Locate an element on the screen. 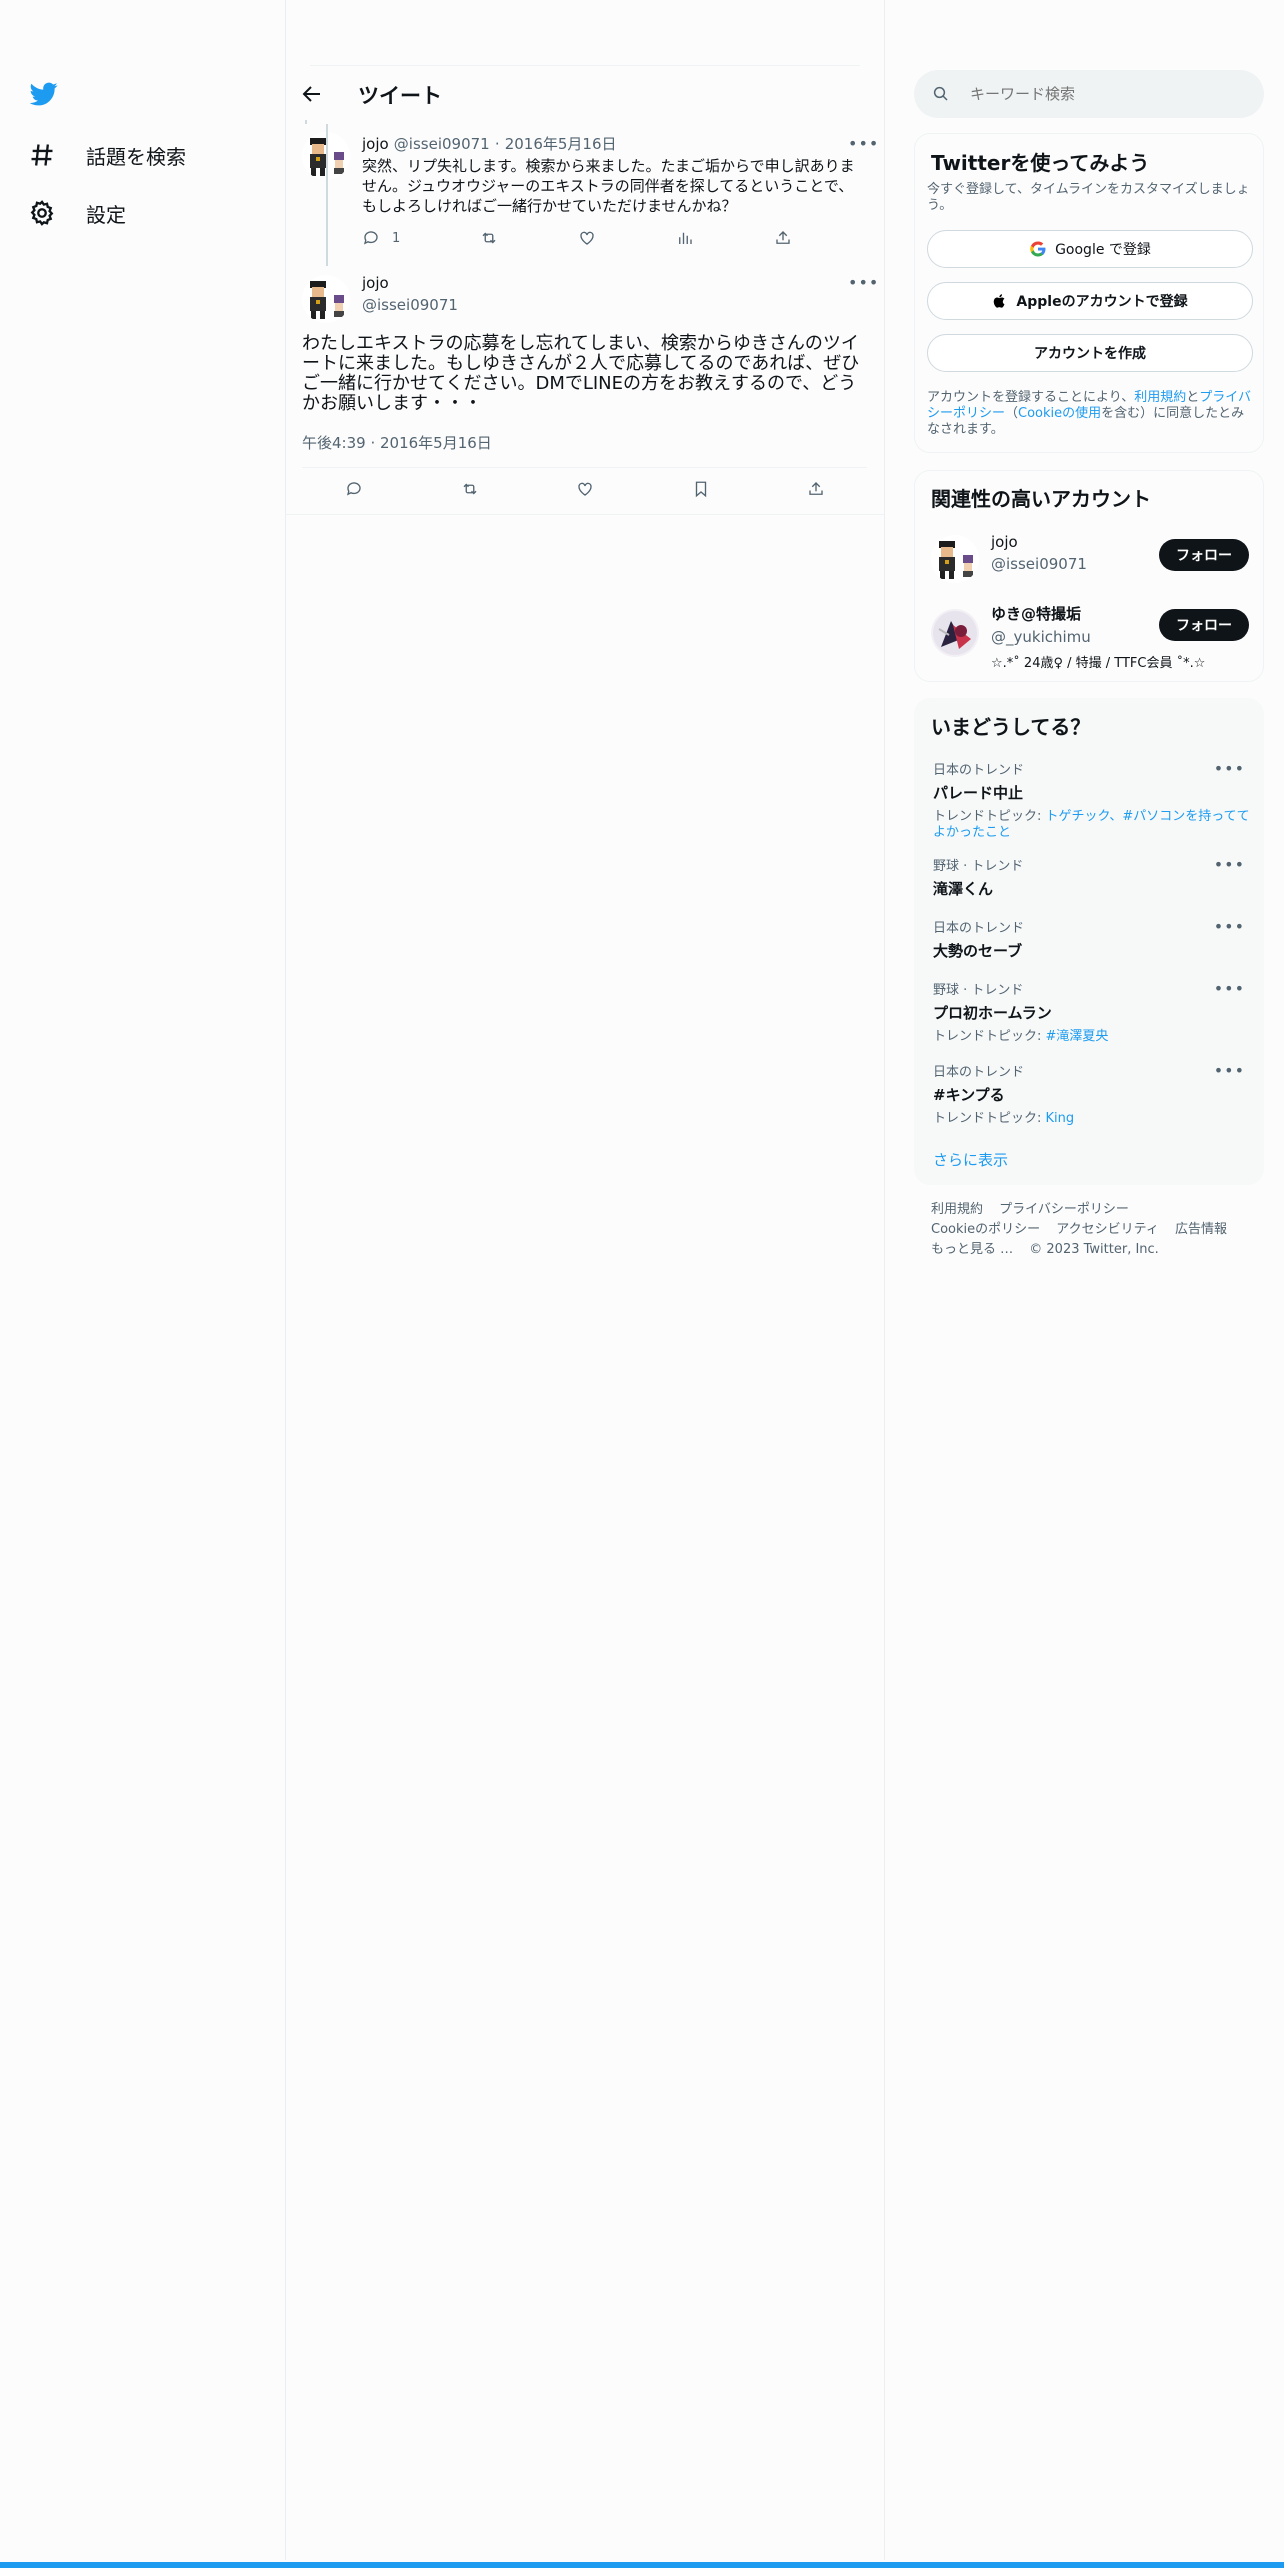  reply-button: 1 is located at coordinates (381, 238).